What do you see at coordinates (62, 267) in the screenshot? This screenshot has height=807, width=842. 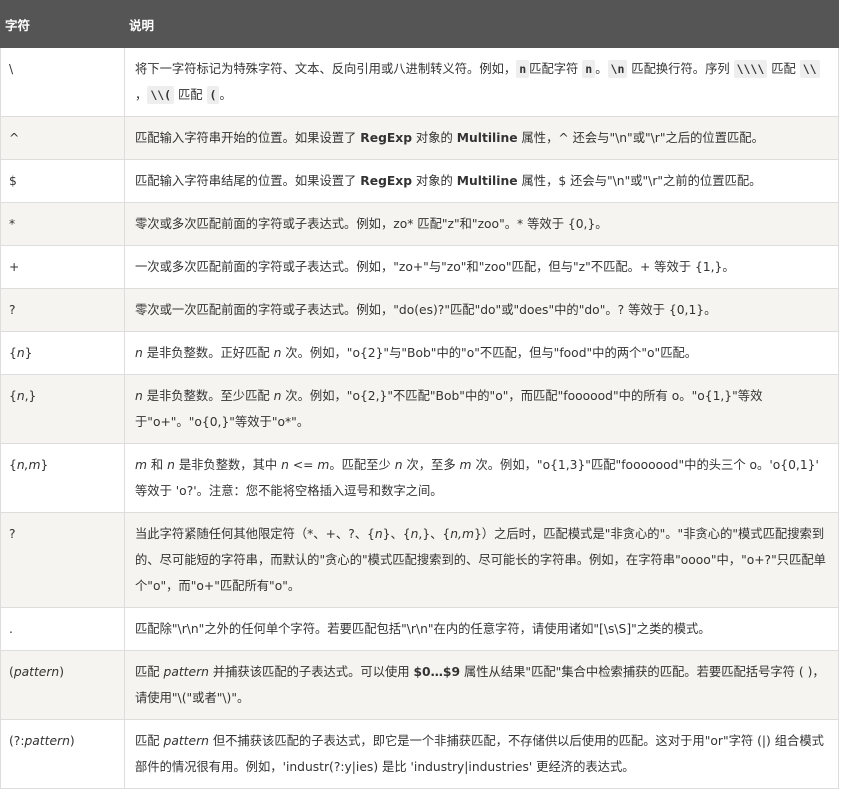 I see `regex-char-cell: +` at bounding box center [62, 267].